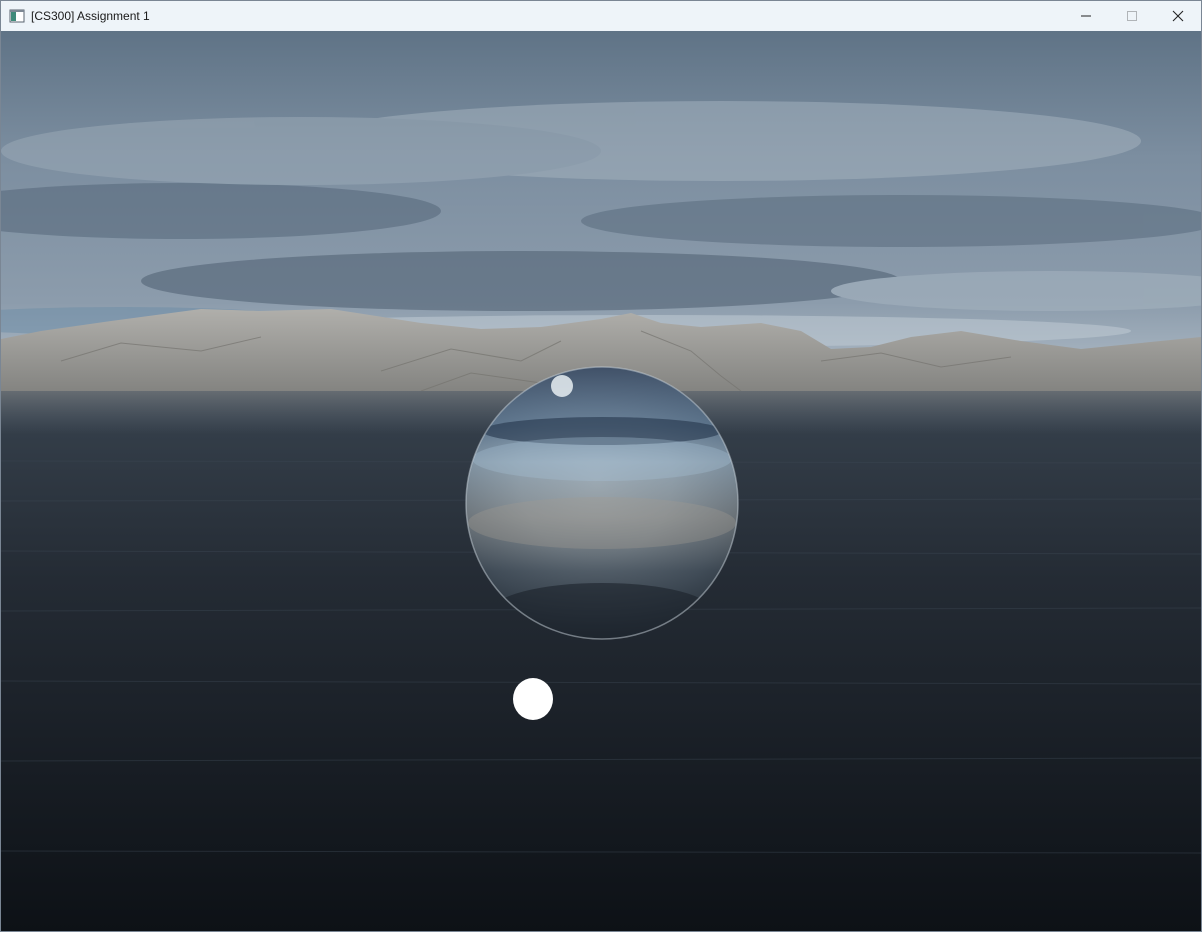 The height and width of the screenshot is (932, 1202). What do you see at coordinates (533, 699) in the screenshot?
I see `light-source` at bounding box center [533, 699].